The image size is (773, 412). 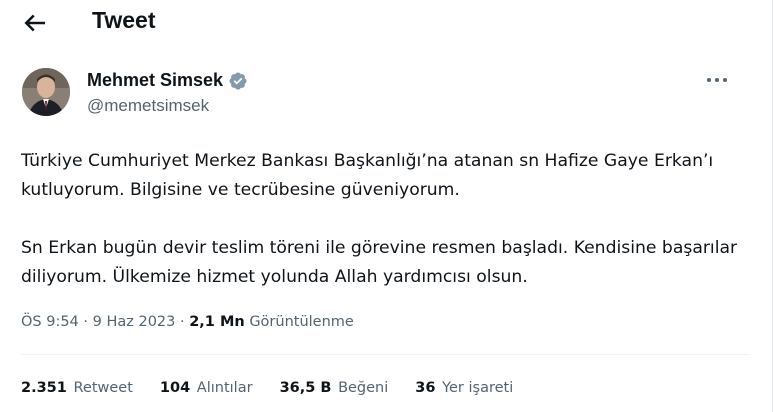 I want to click on bookmarks-count: 36, so click(x=425, y=388).